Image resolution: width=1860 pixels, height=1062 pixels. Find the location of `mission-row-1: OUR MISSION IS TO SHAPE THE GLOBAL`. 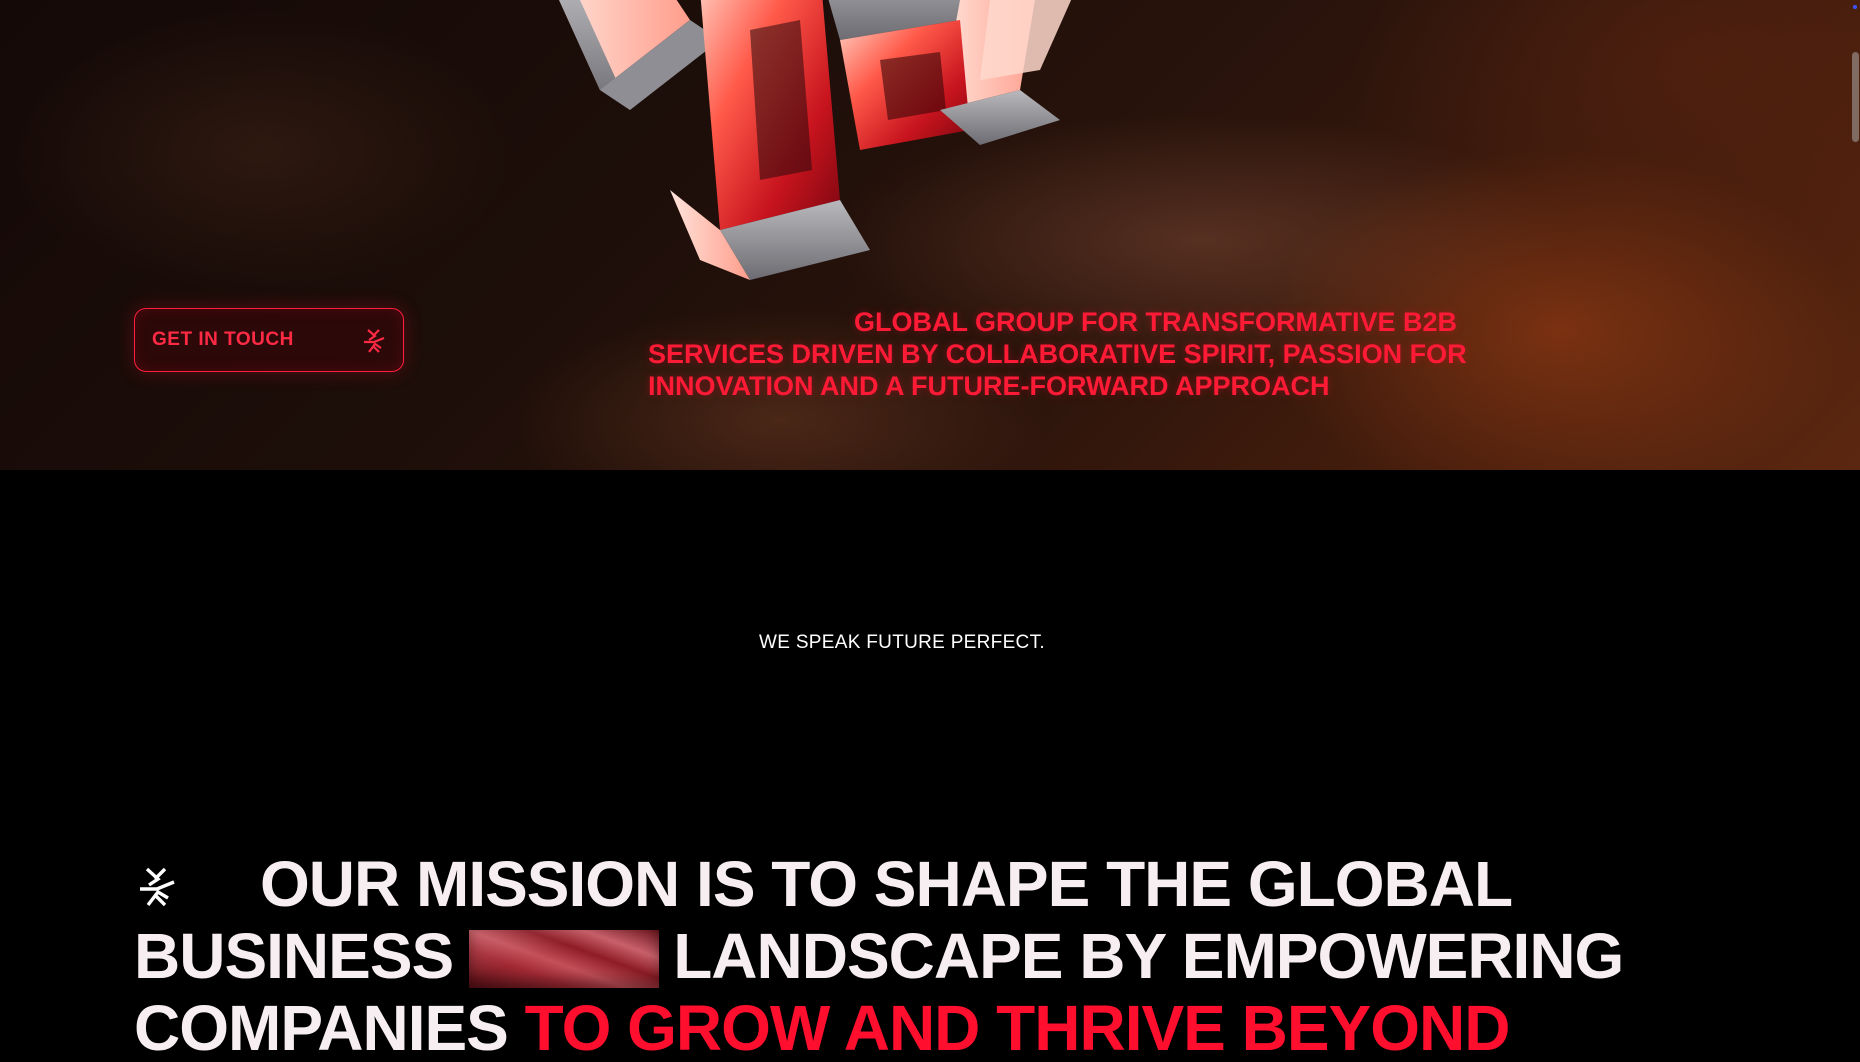

mission-row-1: OUR MISSION IS TO SHAPE THE GLOBAL is located at coordinates (934, 884).